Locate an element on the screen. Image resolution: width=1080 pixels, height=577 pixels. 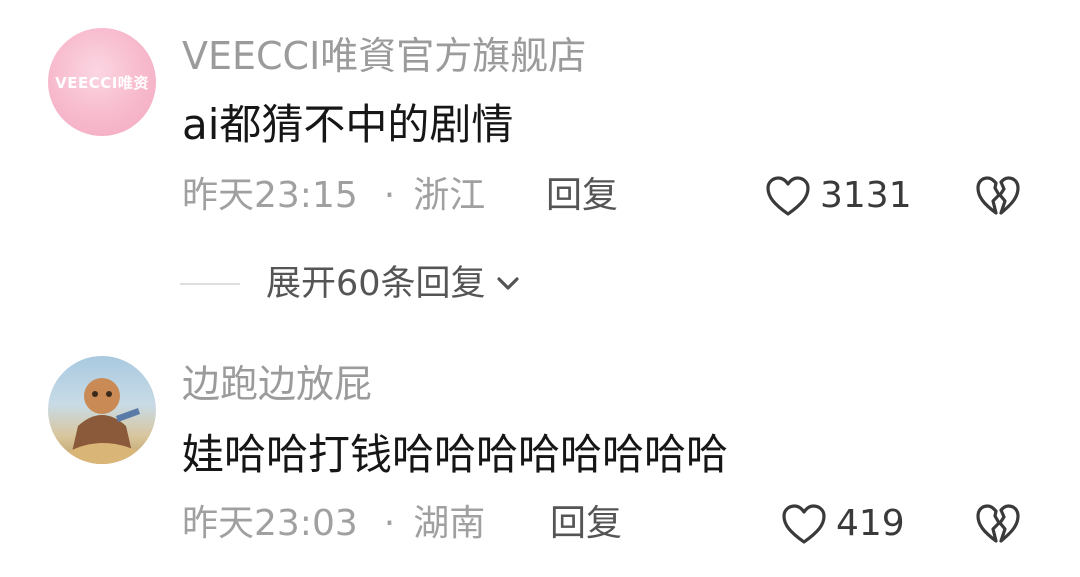
like-button: 419 is located at coordinates (842, 524).